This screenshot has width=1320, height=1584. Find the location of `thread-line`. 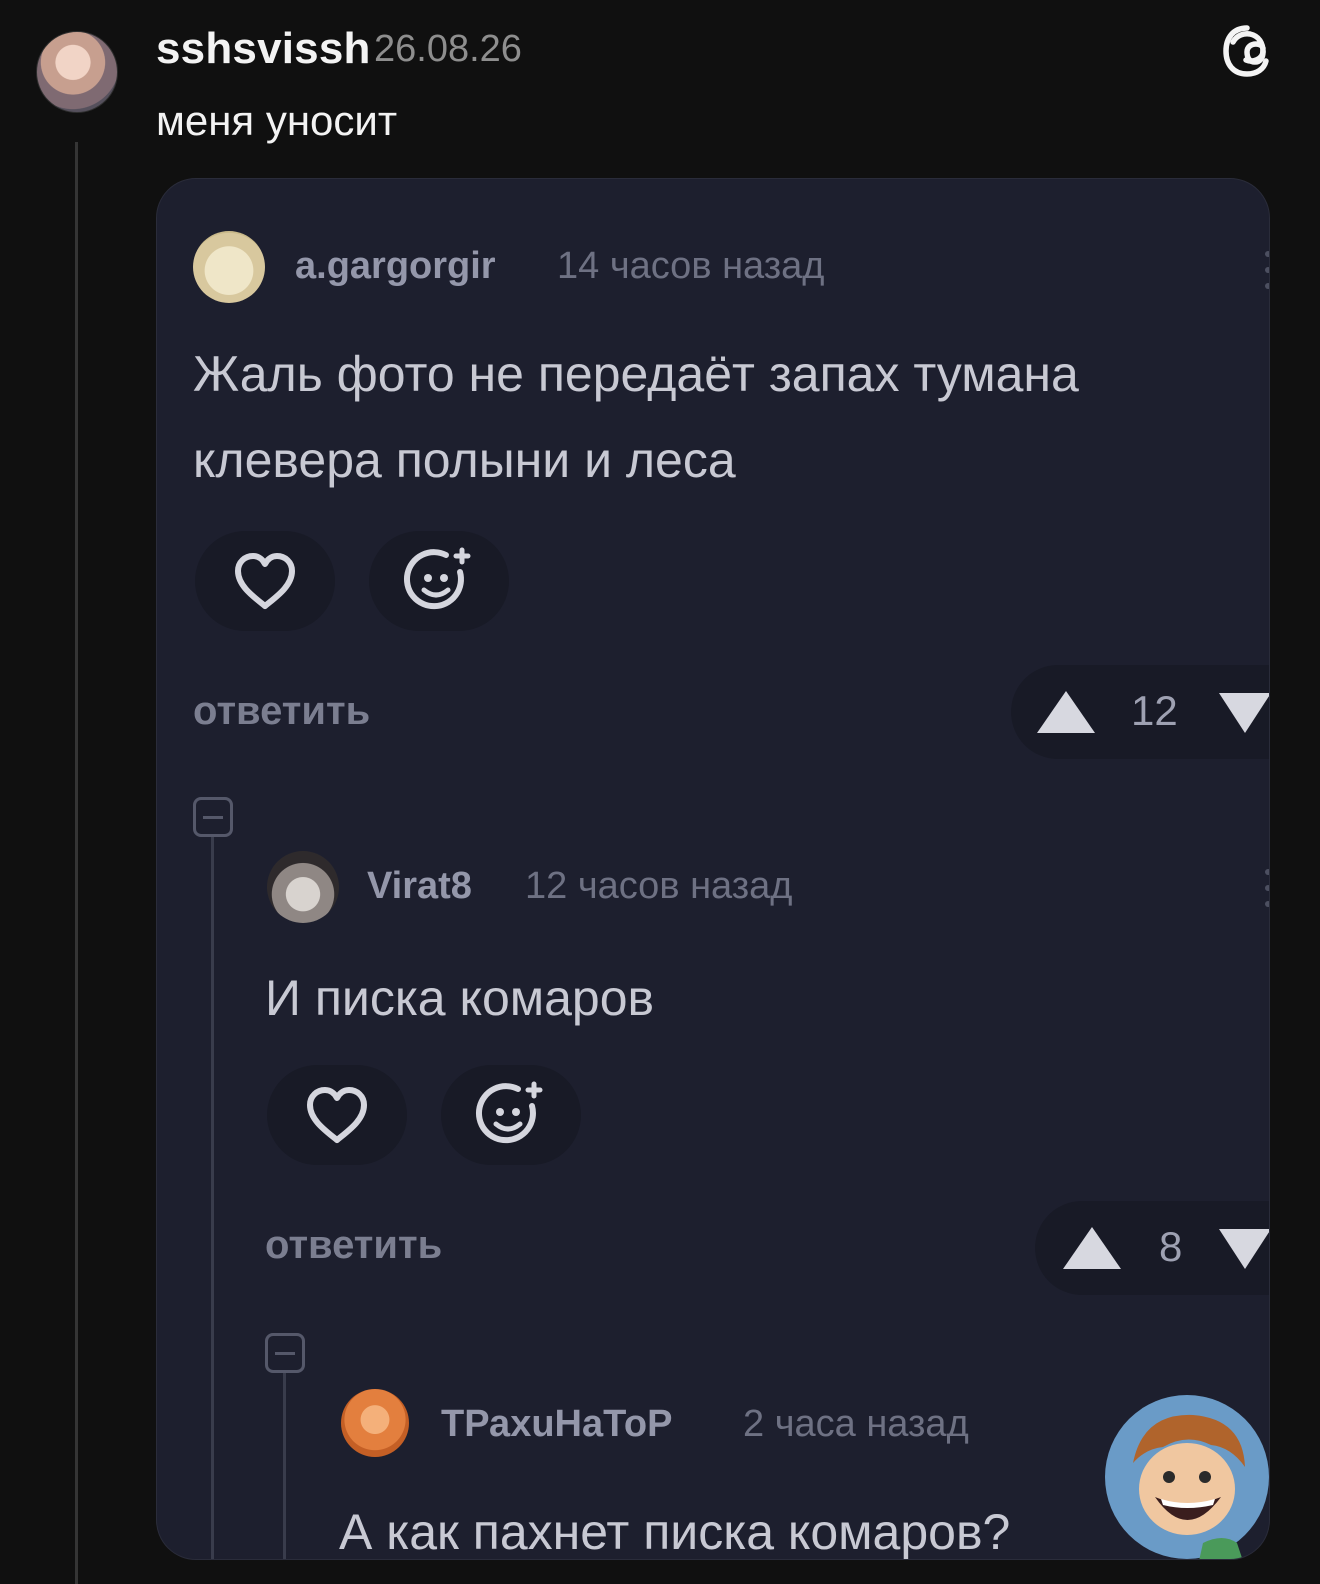

thread-line is located at coordinates (76, 863).